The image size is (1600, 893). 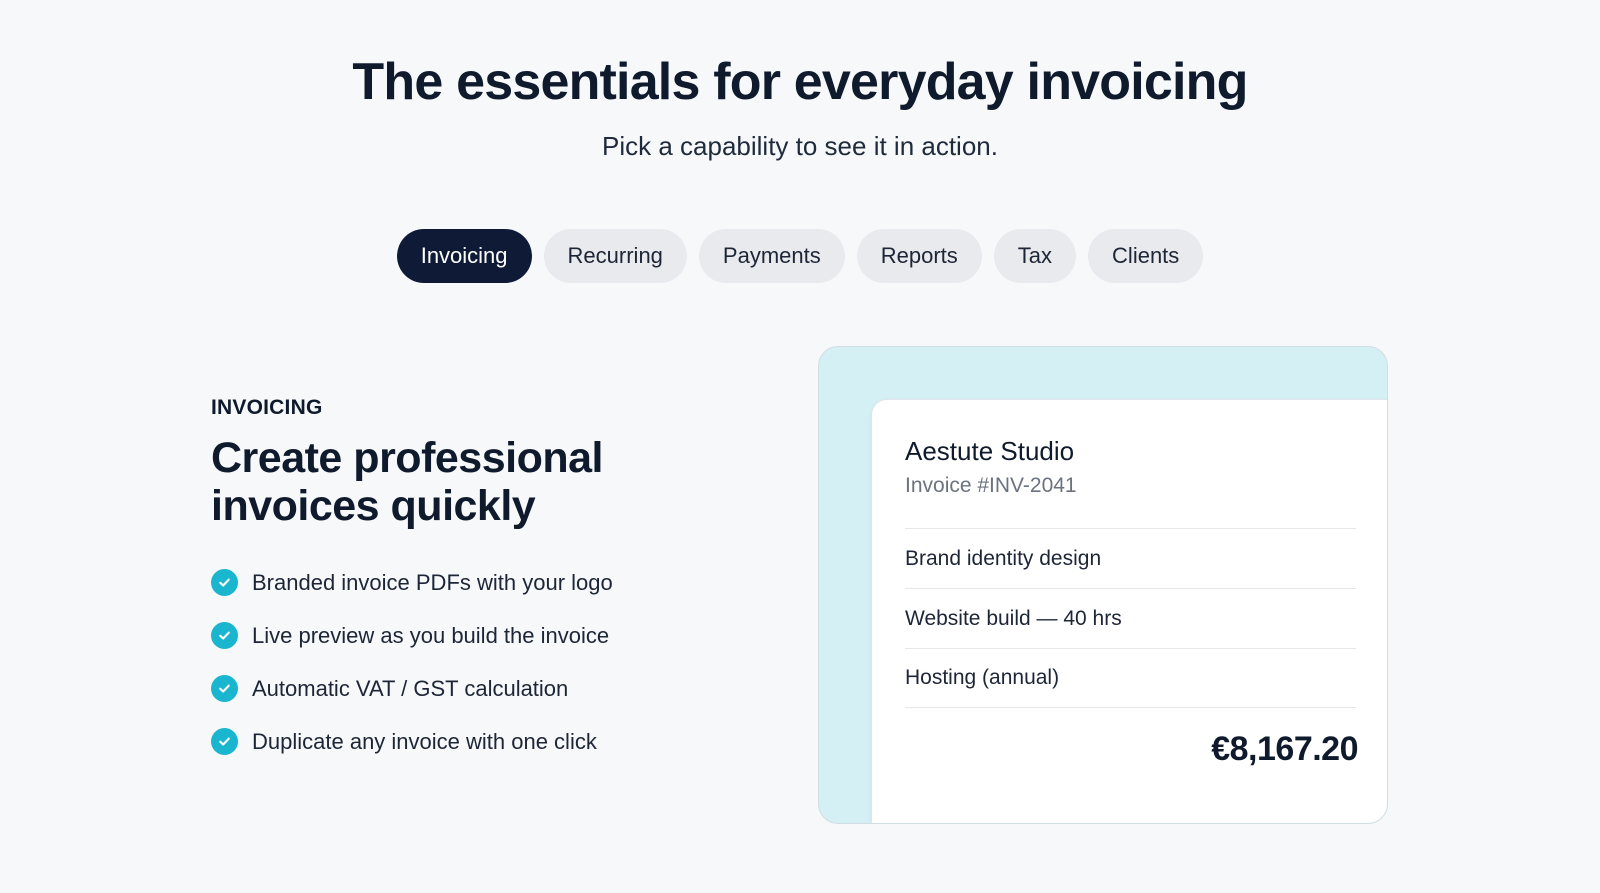 I want to click on feature-item-text: Branded invoice PDFs with your logo, so click(x=432, y=582).